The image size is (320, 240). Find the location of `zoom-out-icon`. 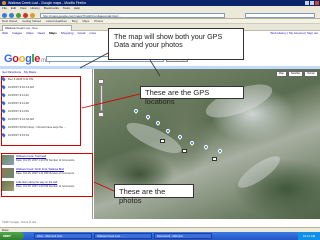

zoom-out-icon is located at coordinates (101, 114).